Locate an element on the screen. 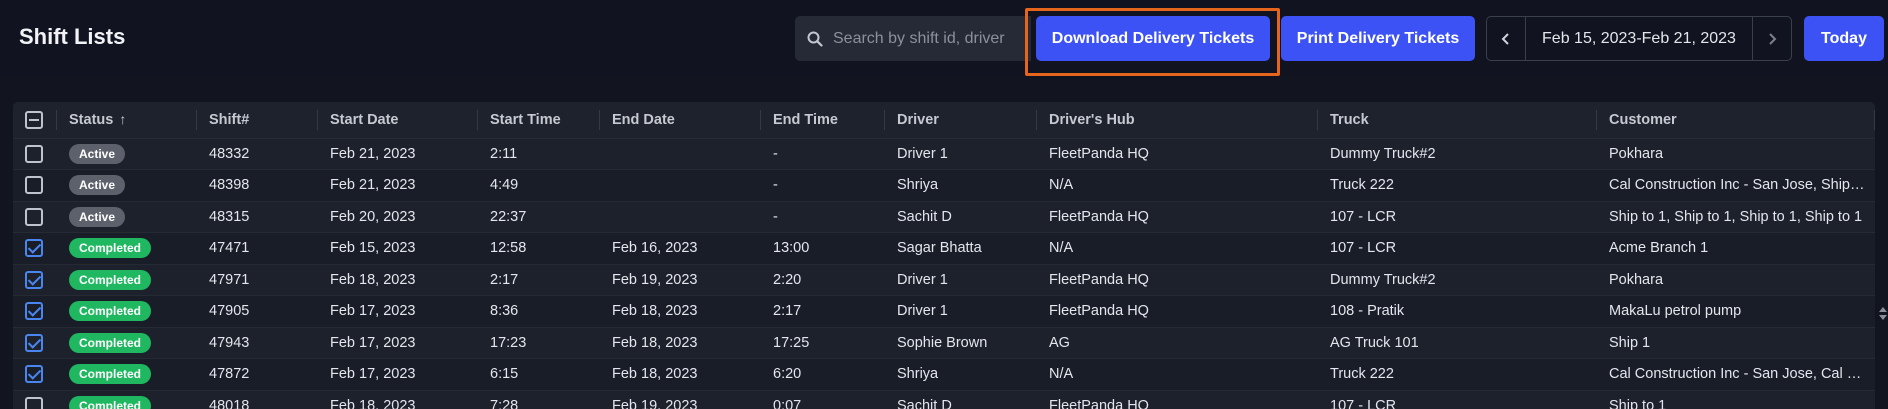 The image size is (1888, 409). cell-shift: 47471 is located at coordinates (257, 248).